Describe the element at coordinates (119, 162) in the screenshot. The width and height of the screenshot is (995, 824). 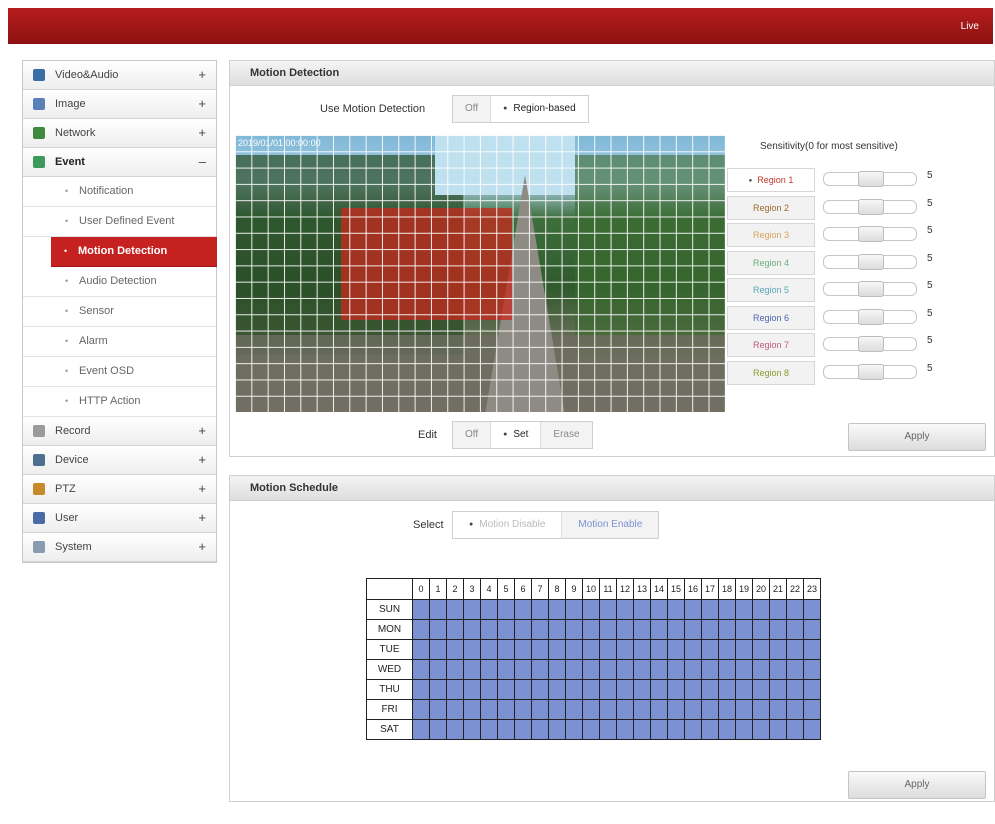
I see `sidebar-item-event: Event –` at that location.